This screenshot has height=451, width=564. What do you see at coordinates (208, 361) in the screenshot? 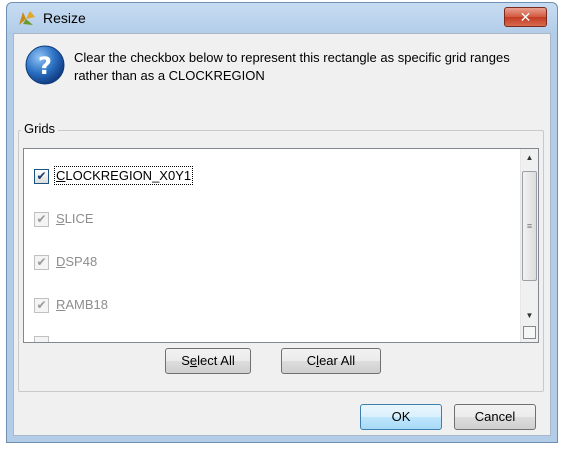
I see `select-all-button: Select All` at bounding box center [208, 361].